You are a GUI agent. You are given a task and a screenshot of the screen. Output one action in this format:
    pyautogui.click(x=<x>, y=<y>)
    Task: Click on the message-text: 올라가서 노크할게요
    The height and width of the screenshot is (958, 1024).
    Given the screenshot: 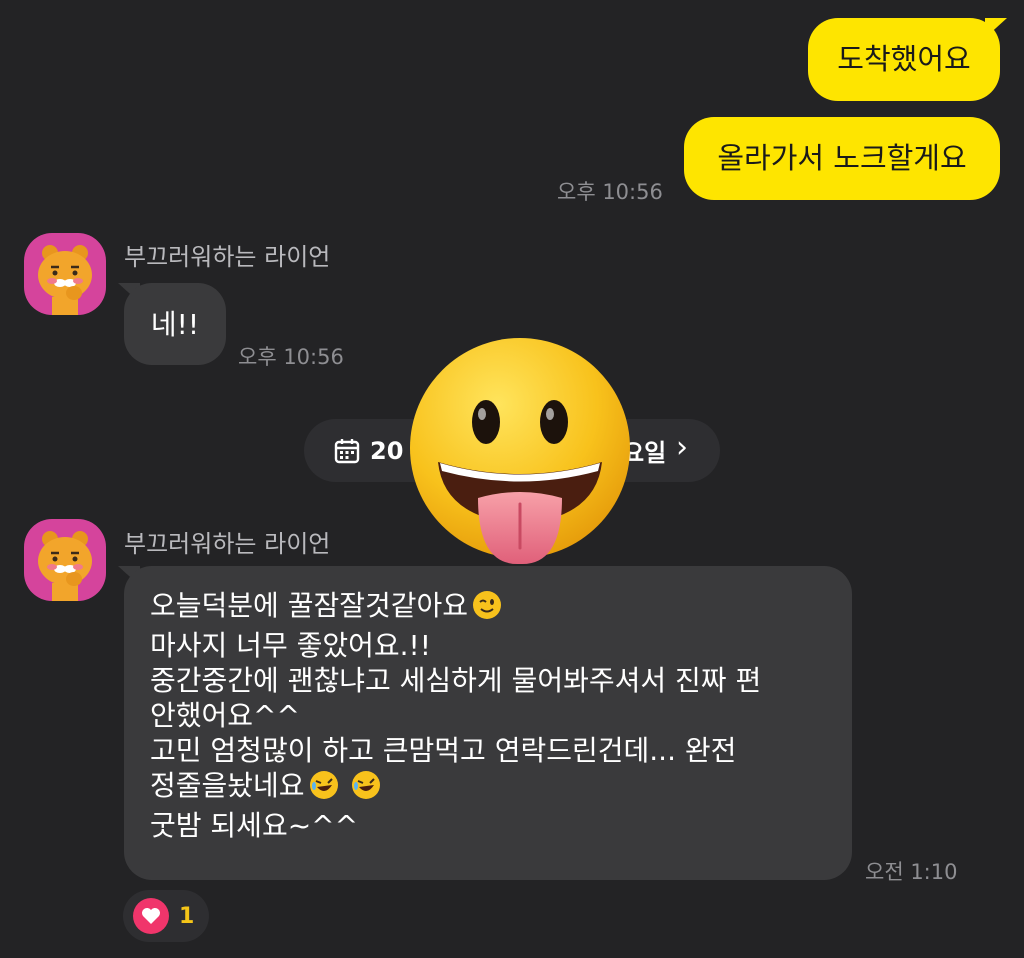 What is the action you would take?
    pyautogui.click(x=842, y=158)
    